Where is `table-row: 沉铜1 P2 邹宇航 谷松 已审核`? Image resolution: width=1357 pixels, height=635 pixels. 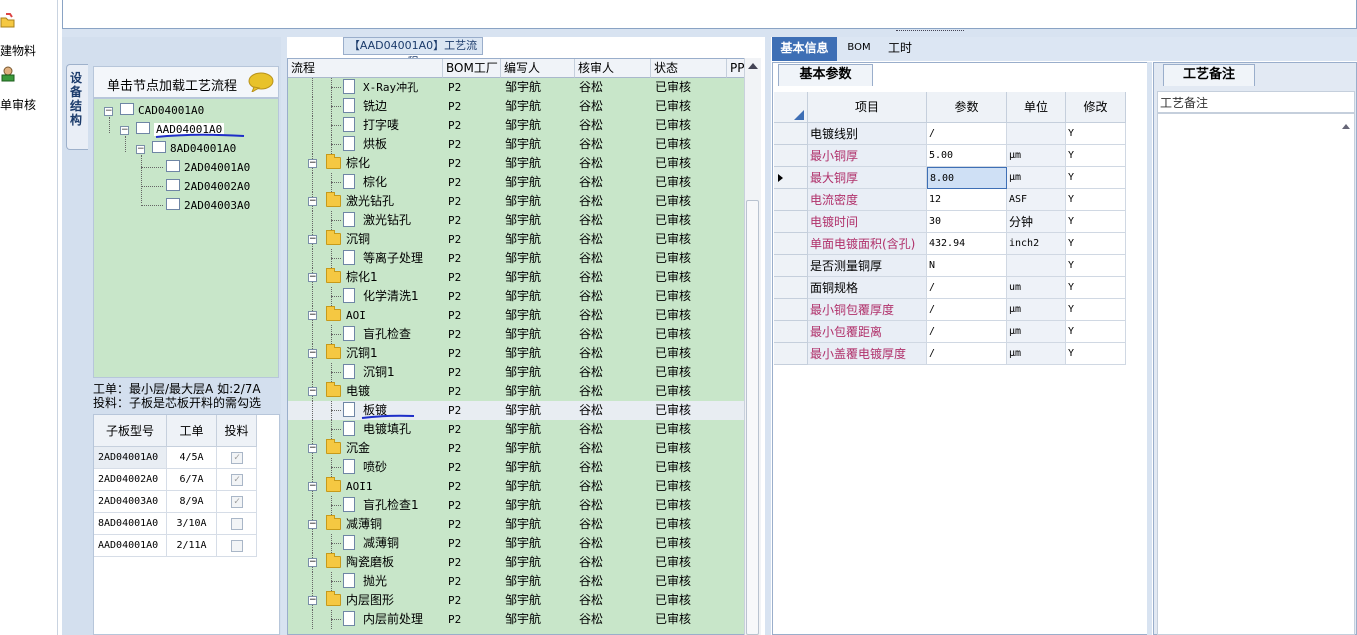 table-row: 沉铜1 P2 邹宇航 谷松 已审核 is located at coordinates (516, 372).